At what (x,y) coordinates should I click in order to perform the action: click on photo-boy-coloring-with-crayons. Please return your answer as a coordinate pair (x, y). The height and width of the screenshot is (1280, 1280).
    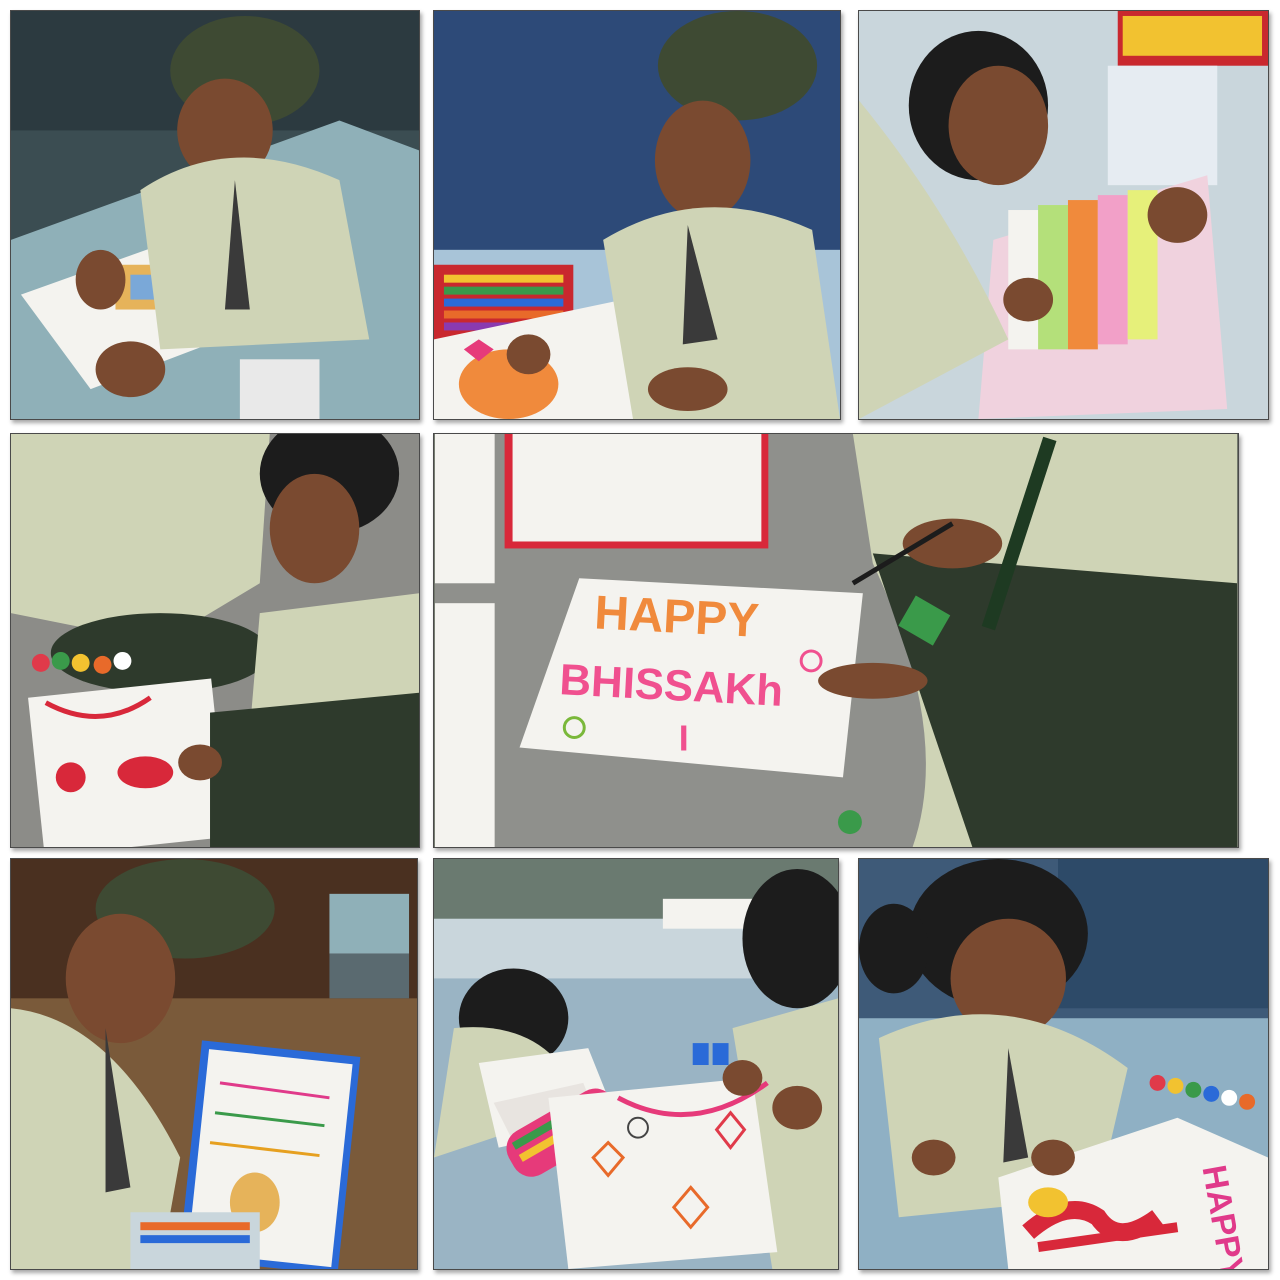
    Looking at the image, I should click on (637, 215).